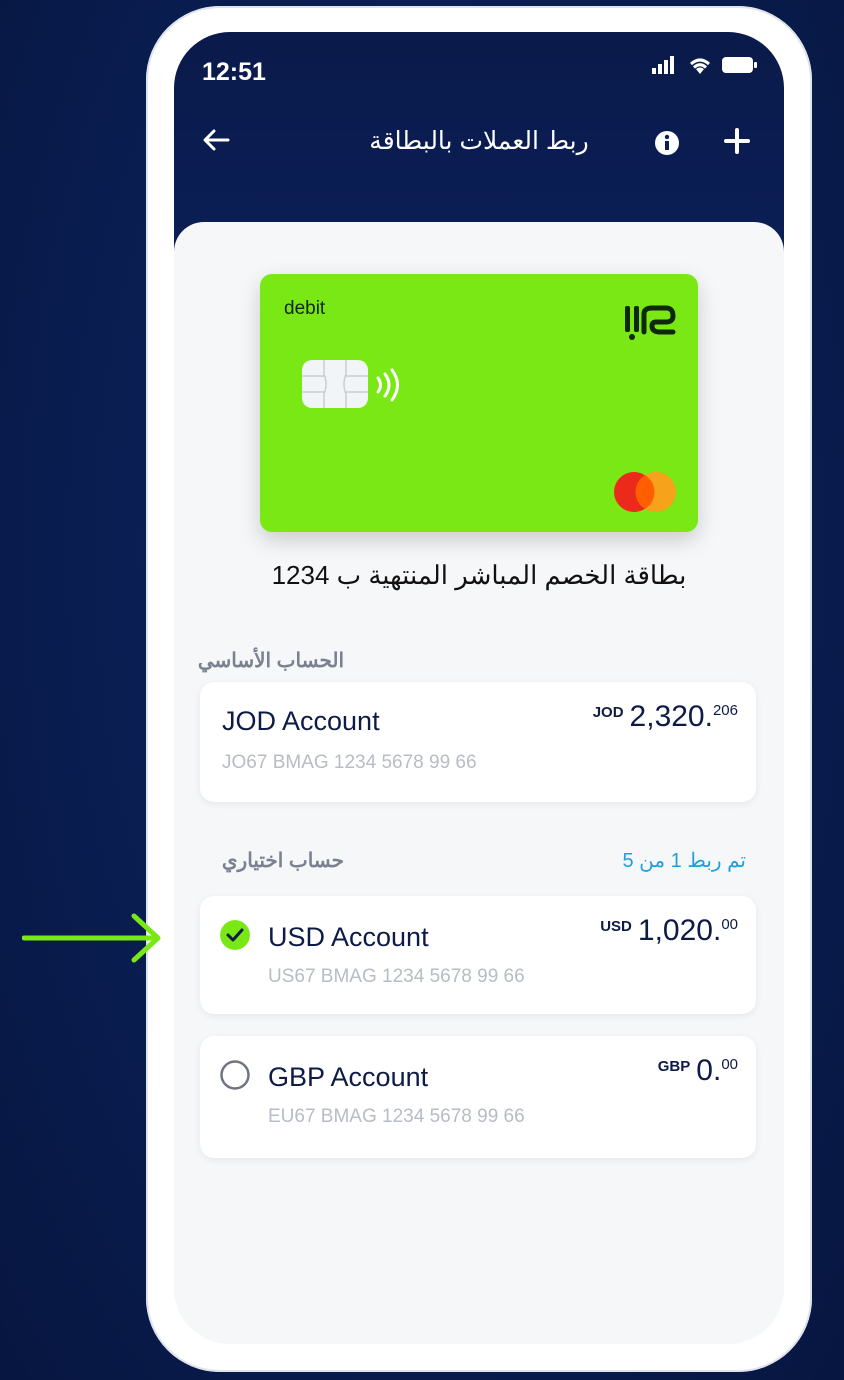 The image size is (844, 1380). What do you see at coordinates (479, 141) in the screenshot?
I see `page-title: ربط العملات بالبطاقة` at bounding box center [479, 141].